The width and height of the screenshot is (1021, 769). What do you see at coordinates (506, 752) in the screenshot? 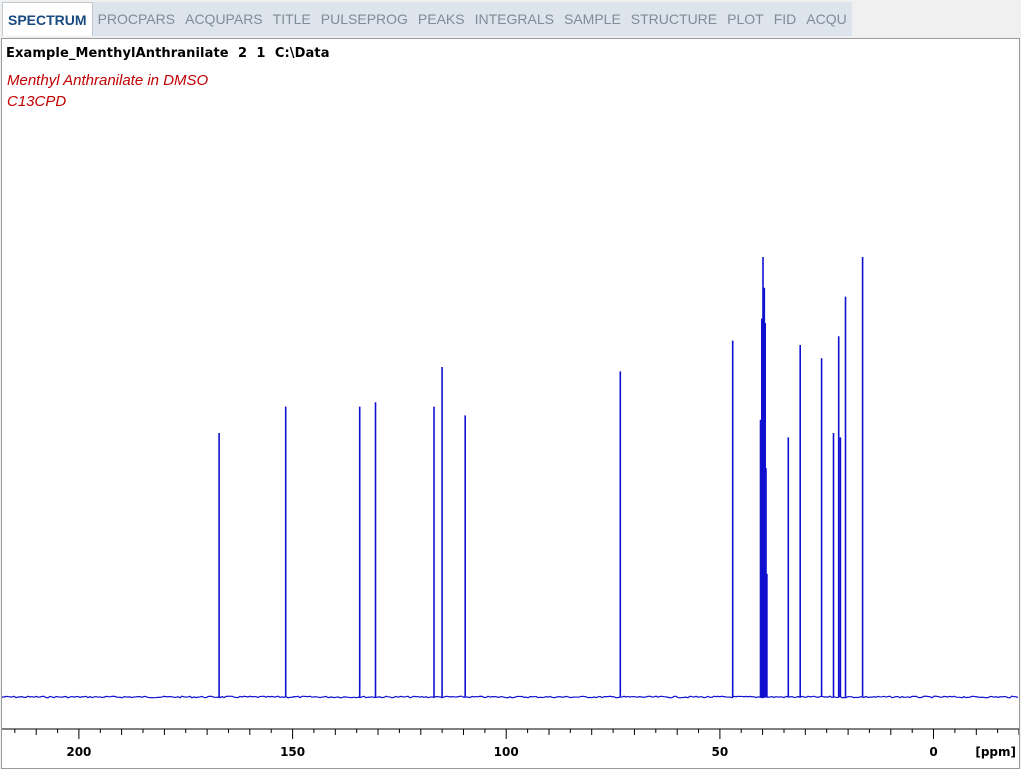
I see `tick-label-100: 100` at bounding box center [506, 752].